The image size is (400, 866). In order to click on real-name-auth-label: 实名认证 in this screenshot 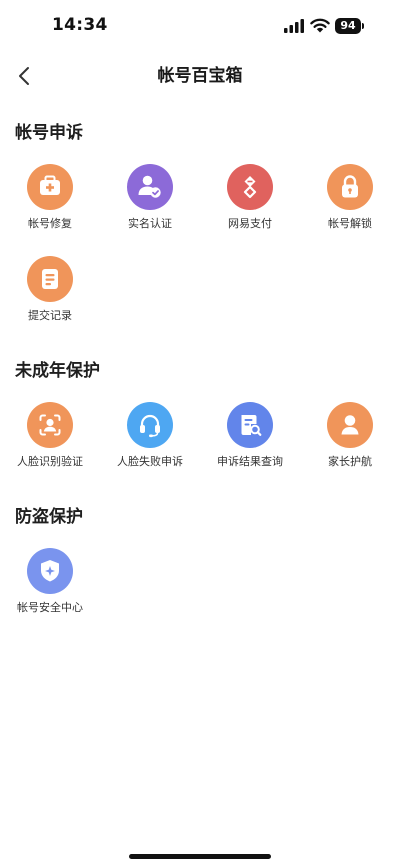, I will do `click(150, 223)`.